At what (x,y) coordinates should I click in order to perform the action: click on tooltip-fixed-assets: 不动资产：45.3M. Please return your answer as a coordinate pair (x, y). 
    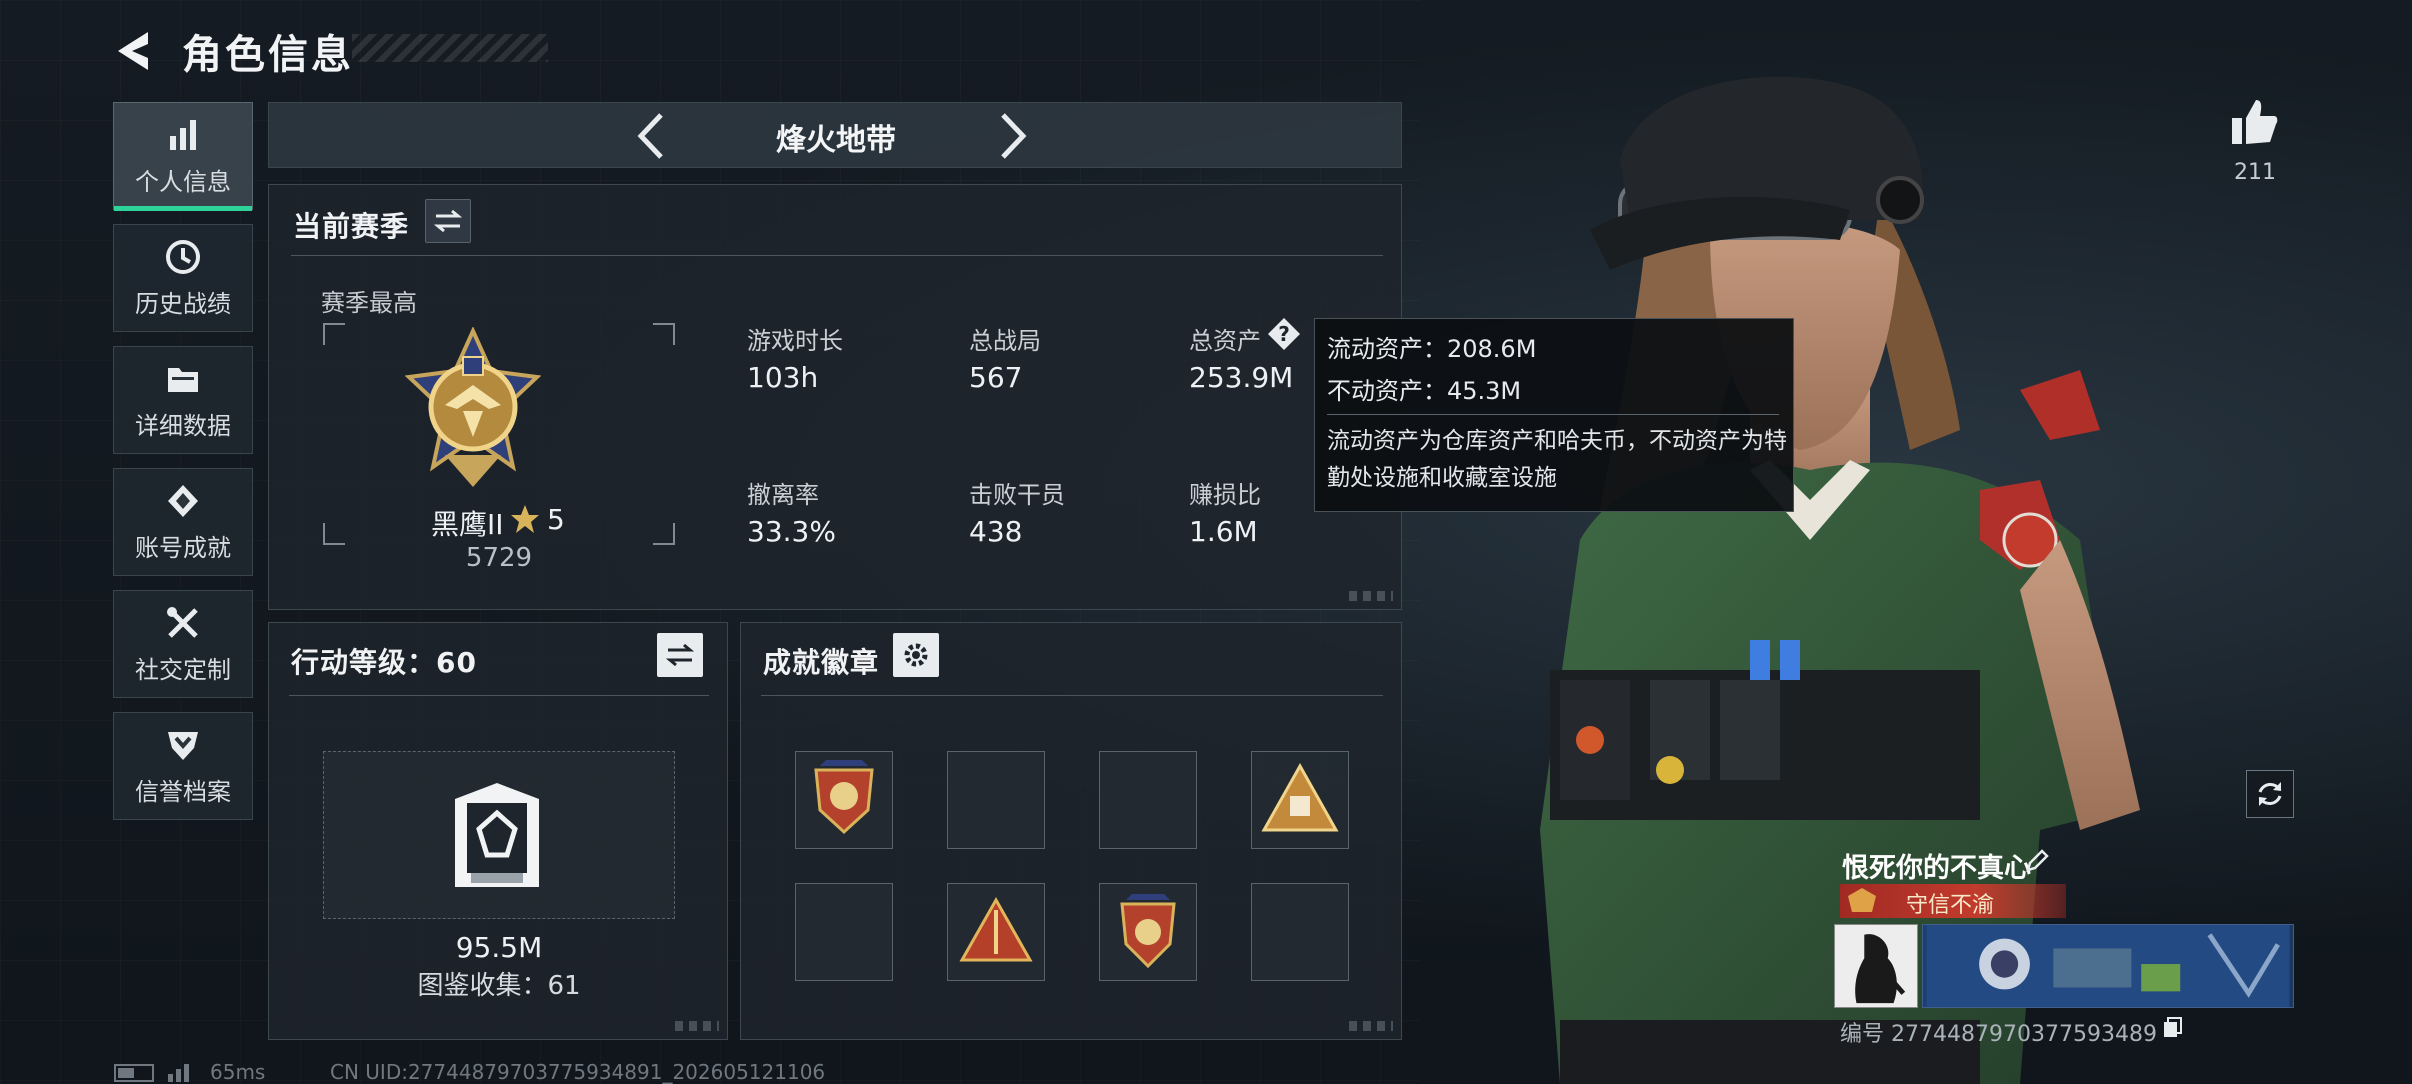
    Looking at the image, I should click on (1424, 391).